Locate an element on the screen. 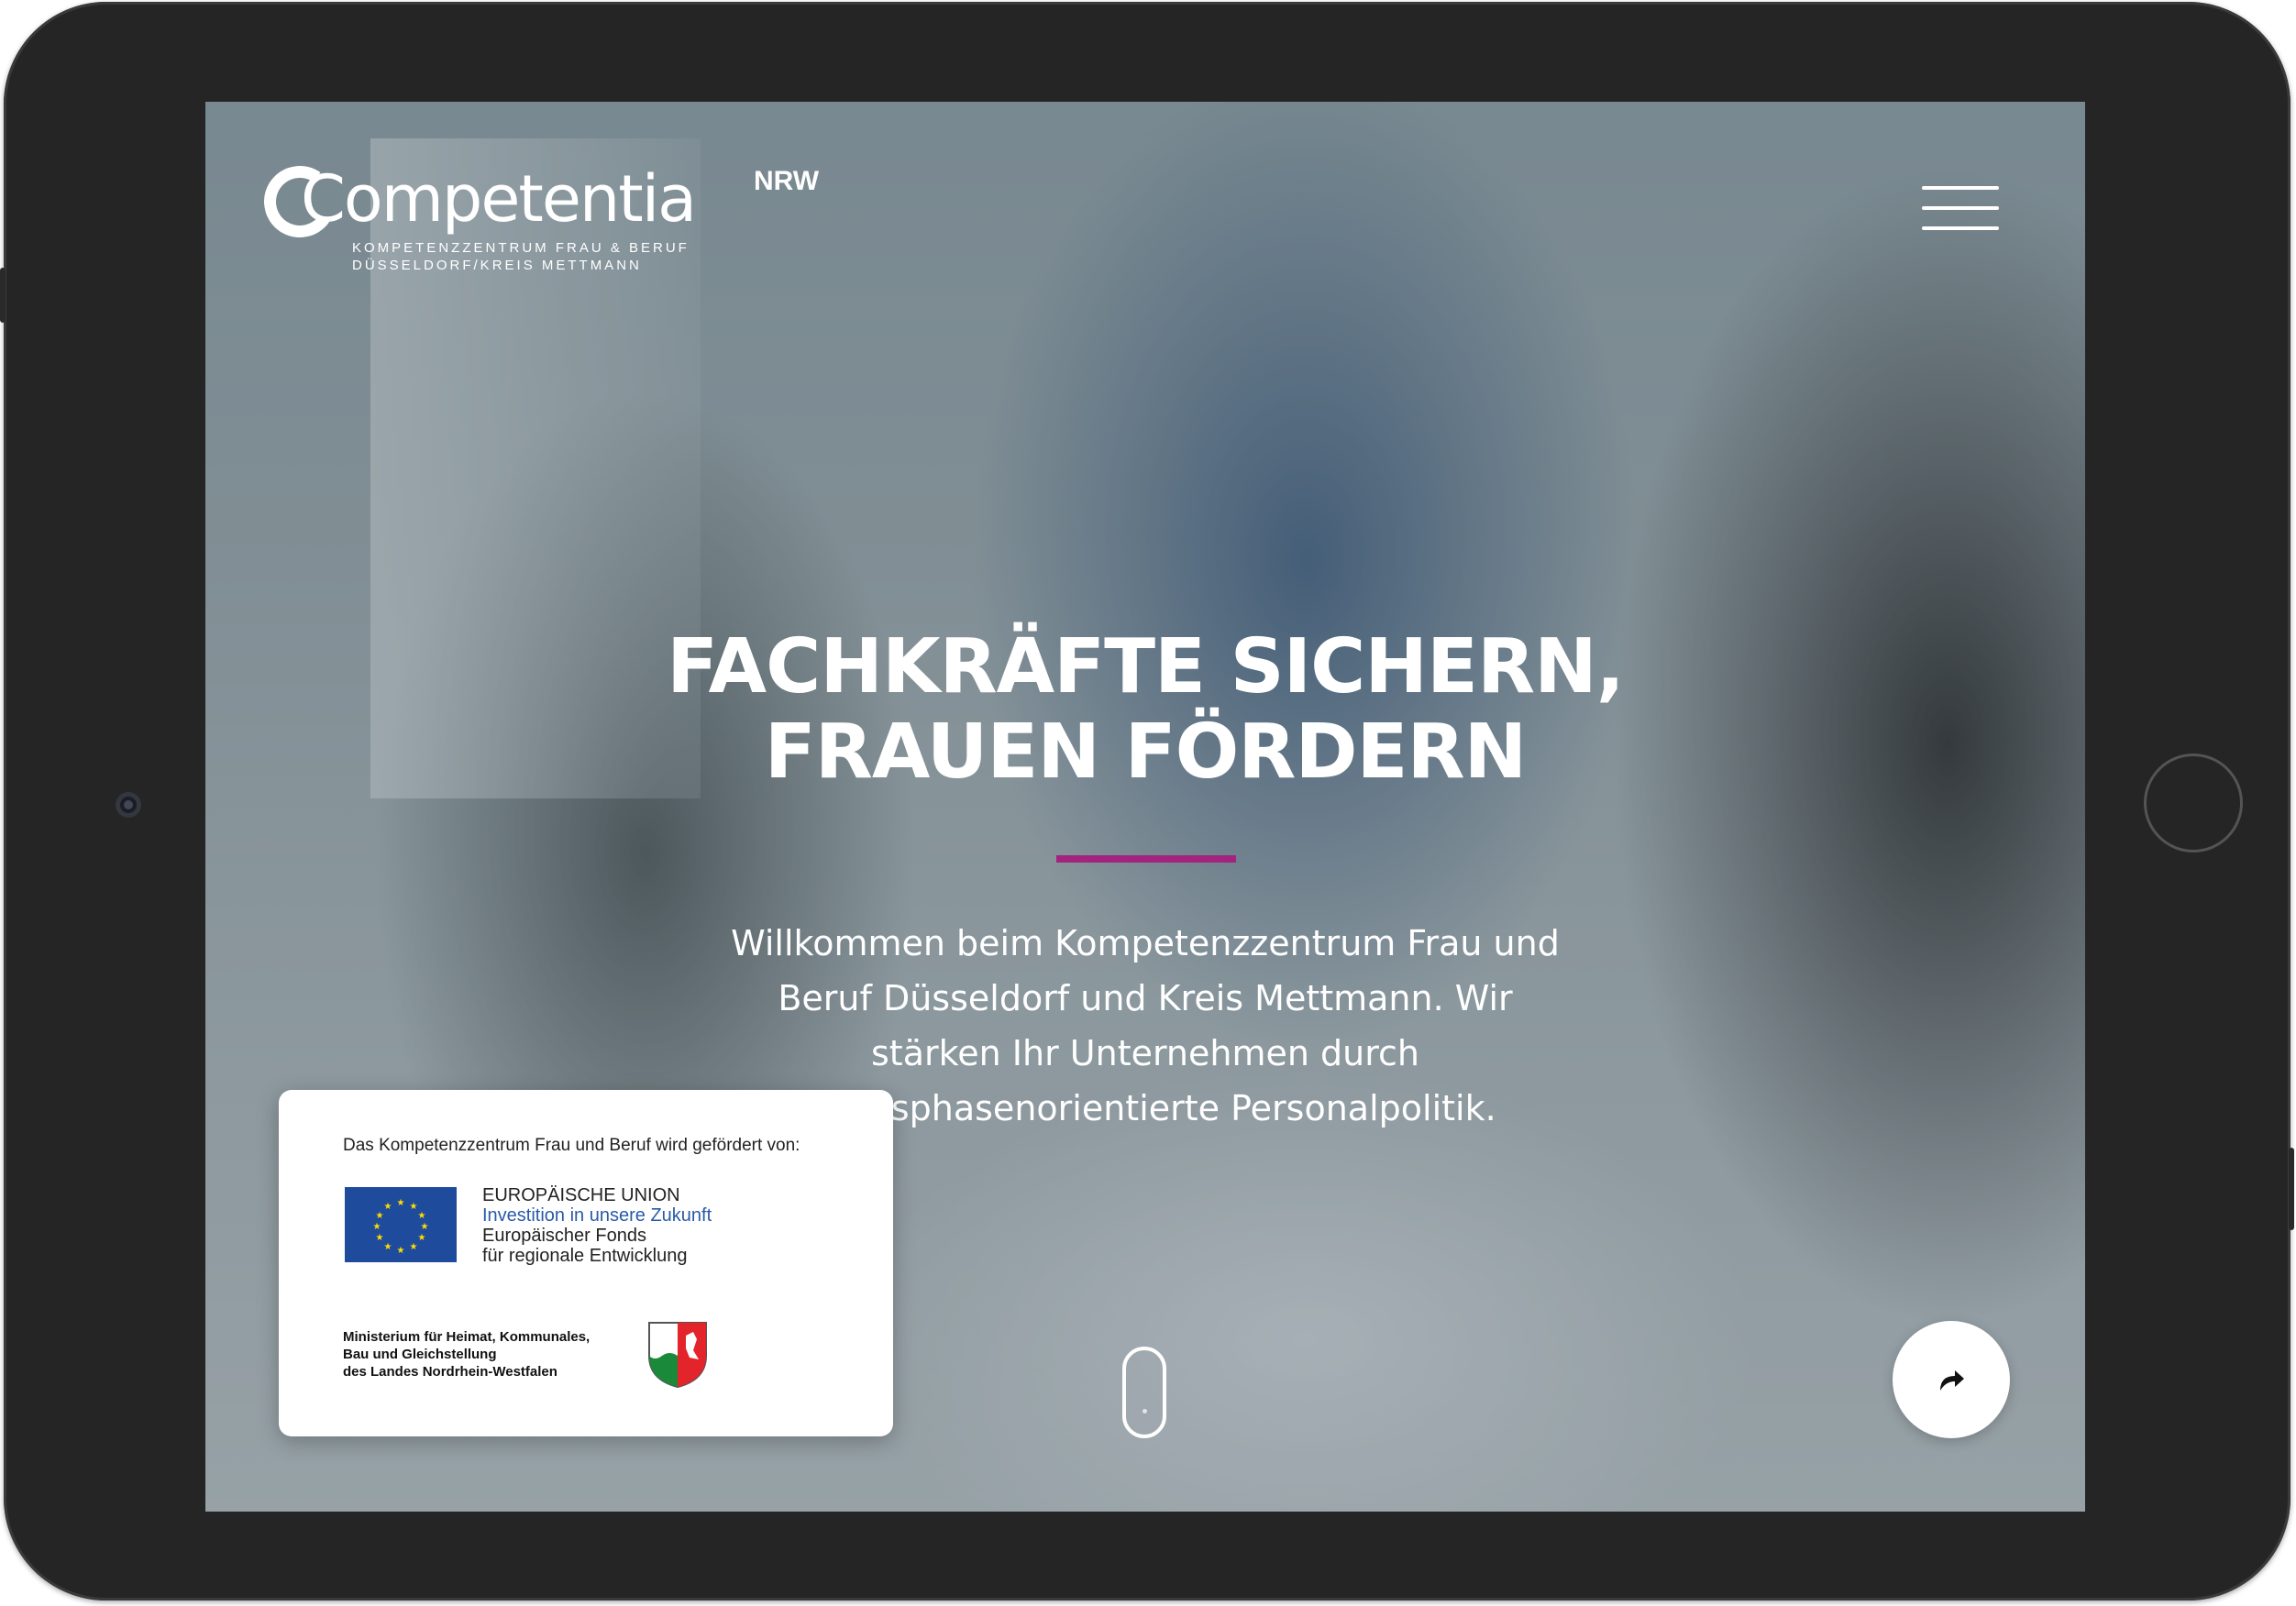  logo-superscript: NRW is located at coordinates (787, 181).